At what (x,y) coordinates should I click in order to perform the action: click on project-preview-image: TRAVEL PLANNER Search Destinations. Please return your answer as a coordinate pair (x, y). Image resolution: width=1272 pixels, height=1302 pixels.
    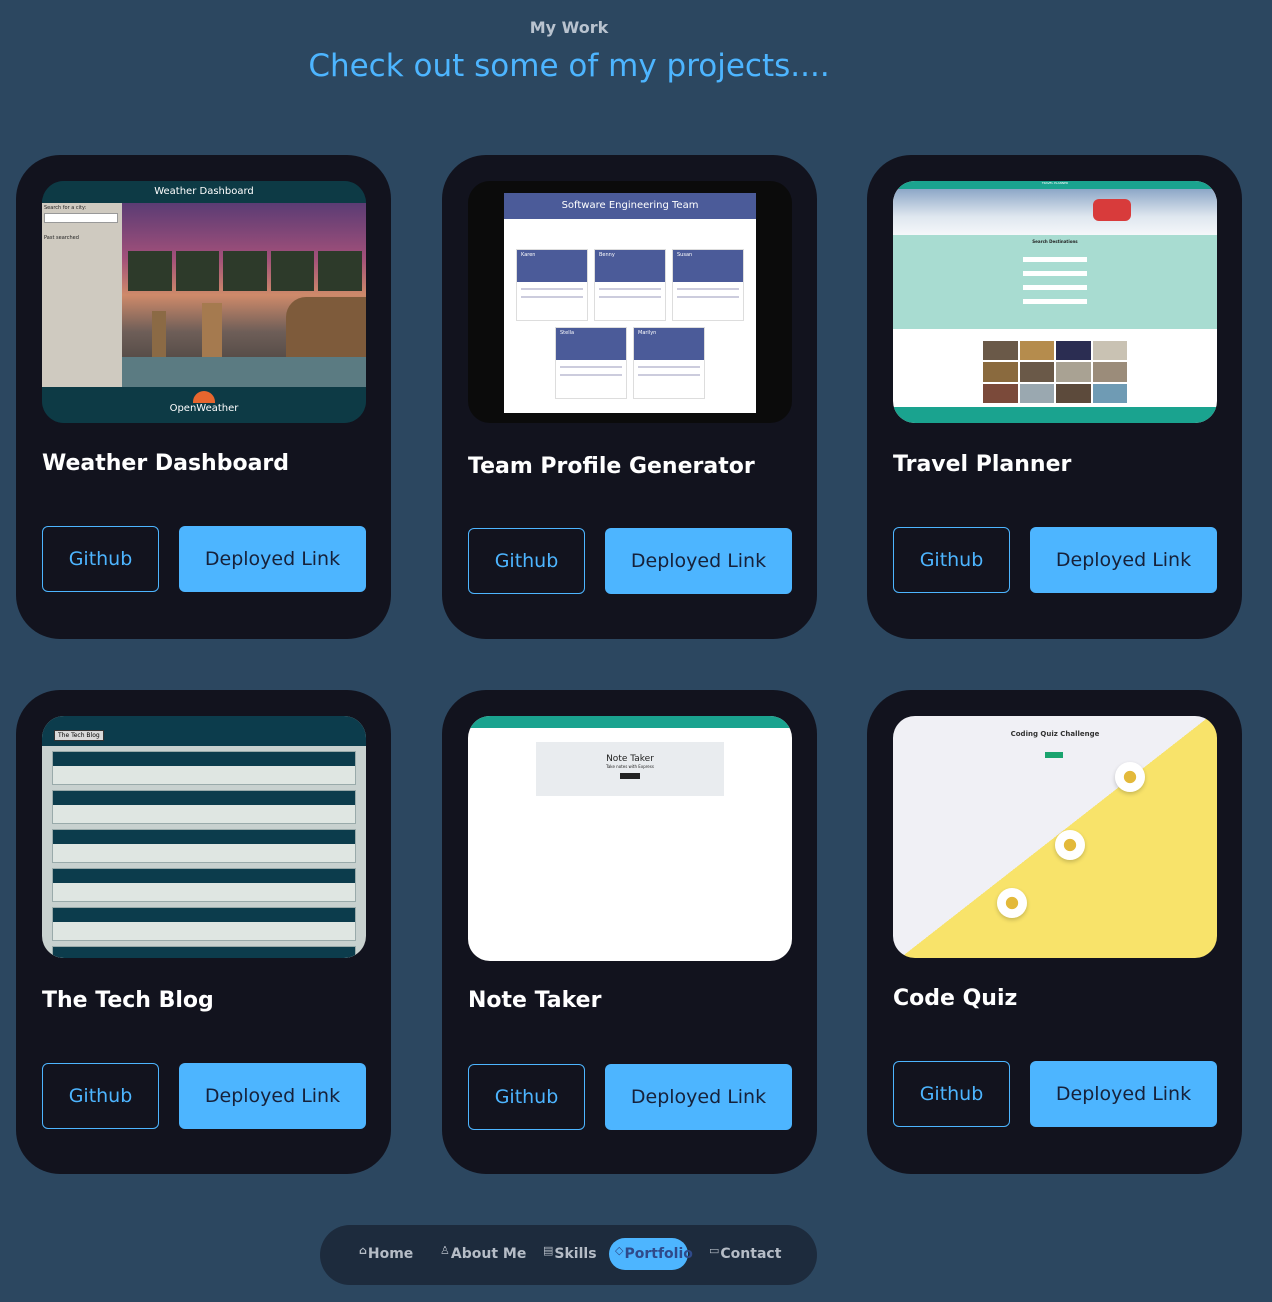
    Looking at the image, I should click on (1055, 302).